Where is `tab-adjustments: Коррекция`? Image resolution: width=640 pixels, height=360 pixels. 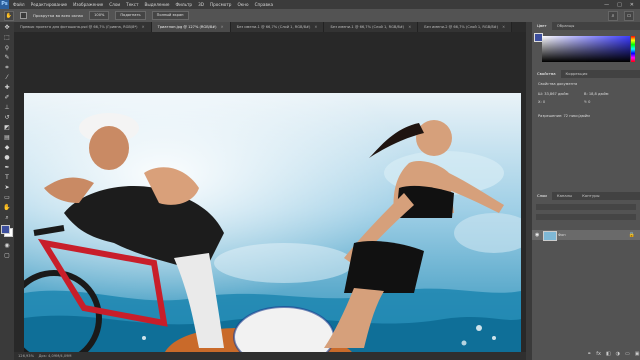
tab-adjustments: Коррекция is located at coordinates (577, 74).